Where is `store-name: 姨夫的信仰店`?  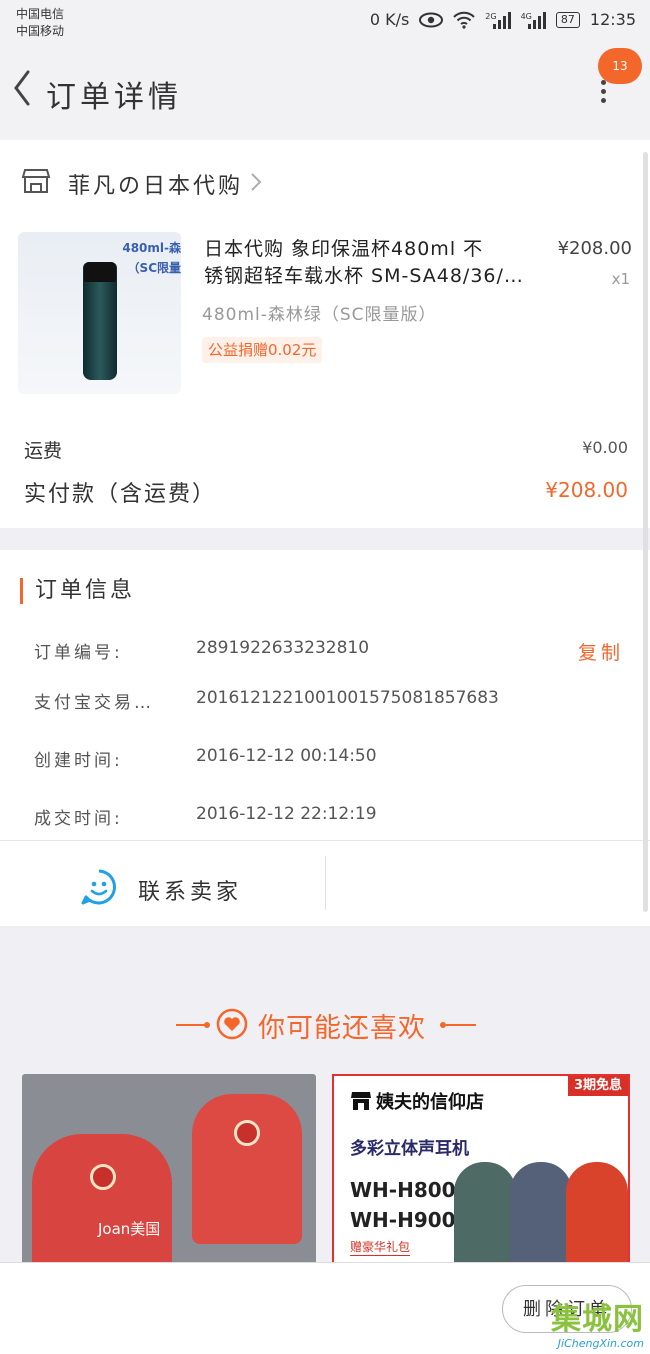 store-name: 姨夫的信仰店 is located at coordinates (417, 1101).